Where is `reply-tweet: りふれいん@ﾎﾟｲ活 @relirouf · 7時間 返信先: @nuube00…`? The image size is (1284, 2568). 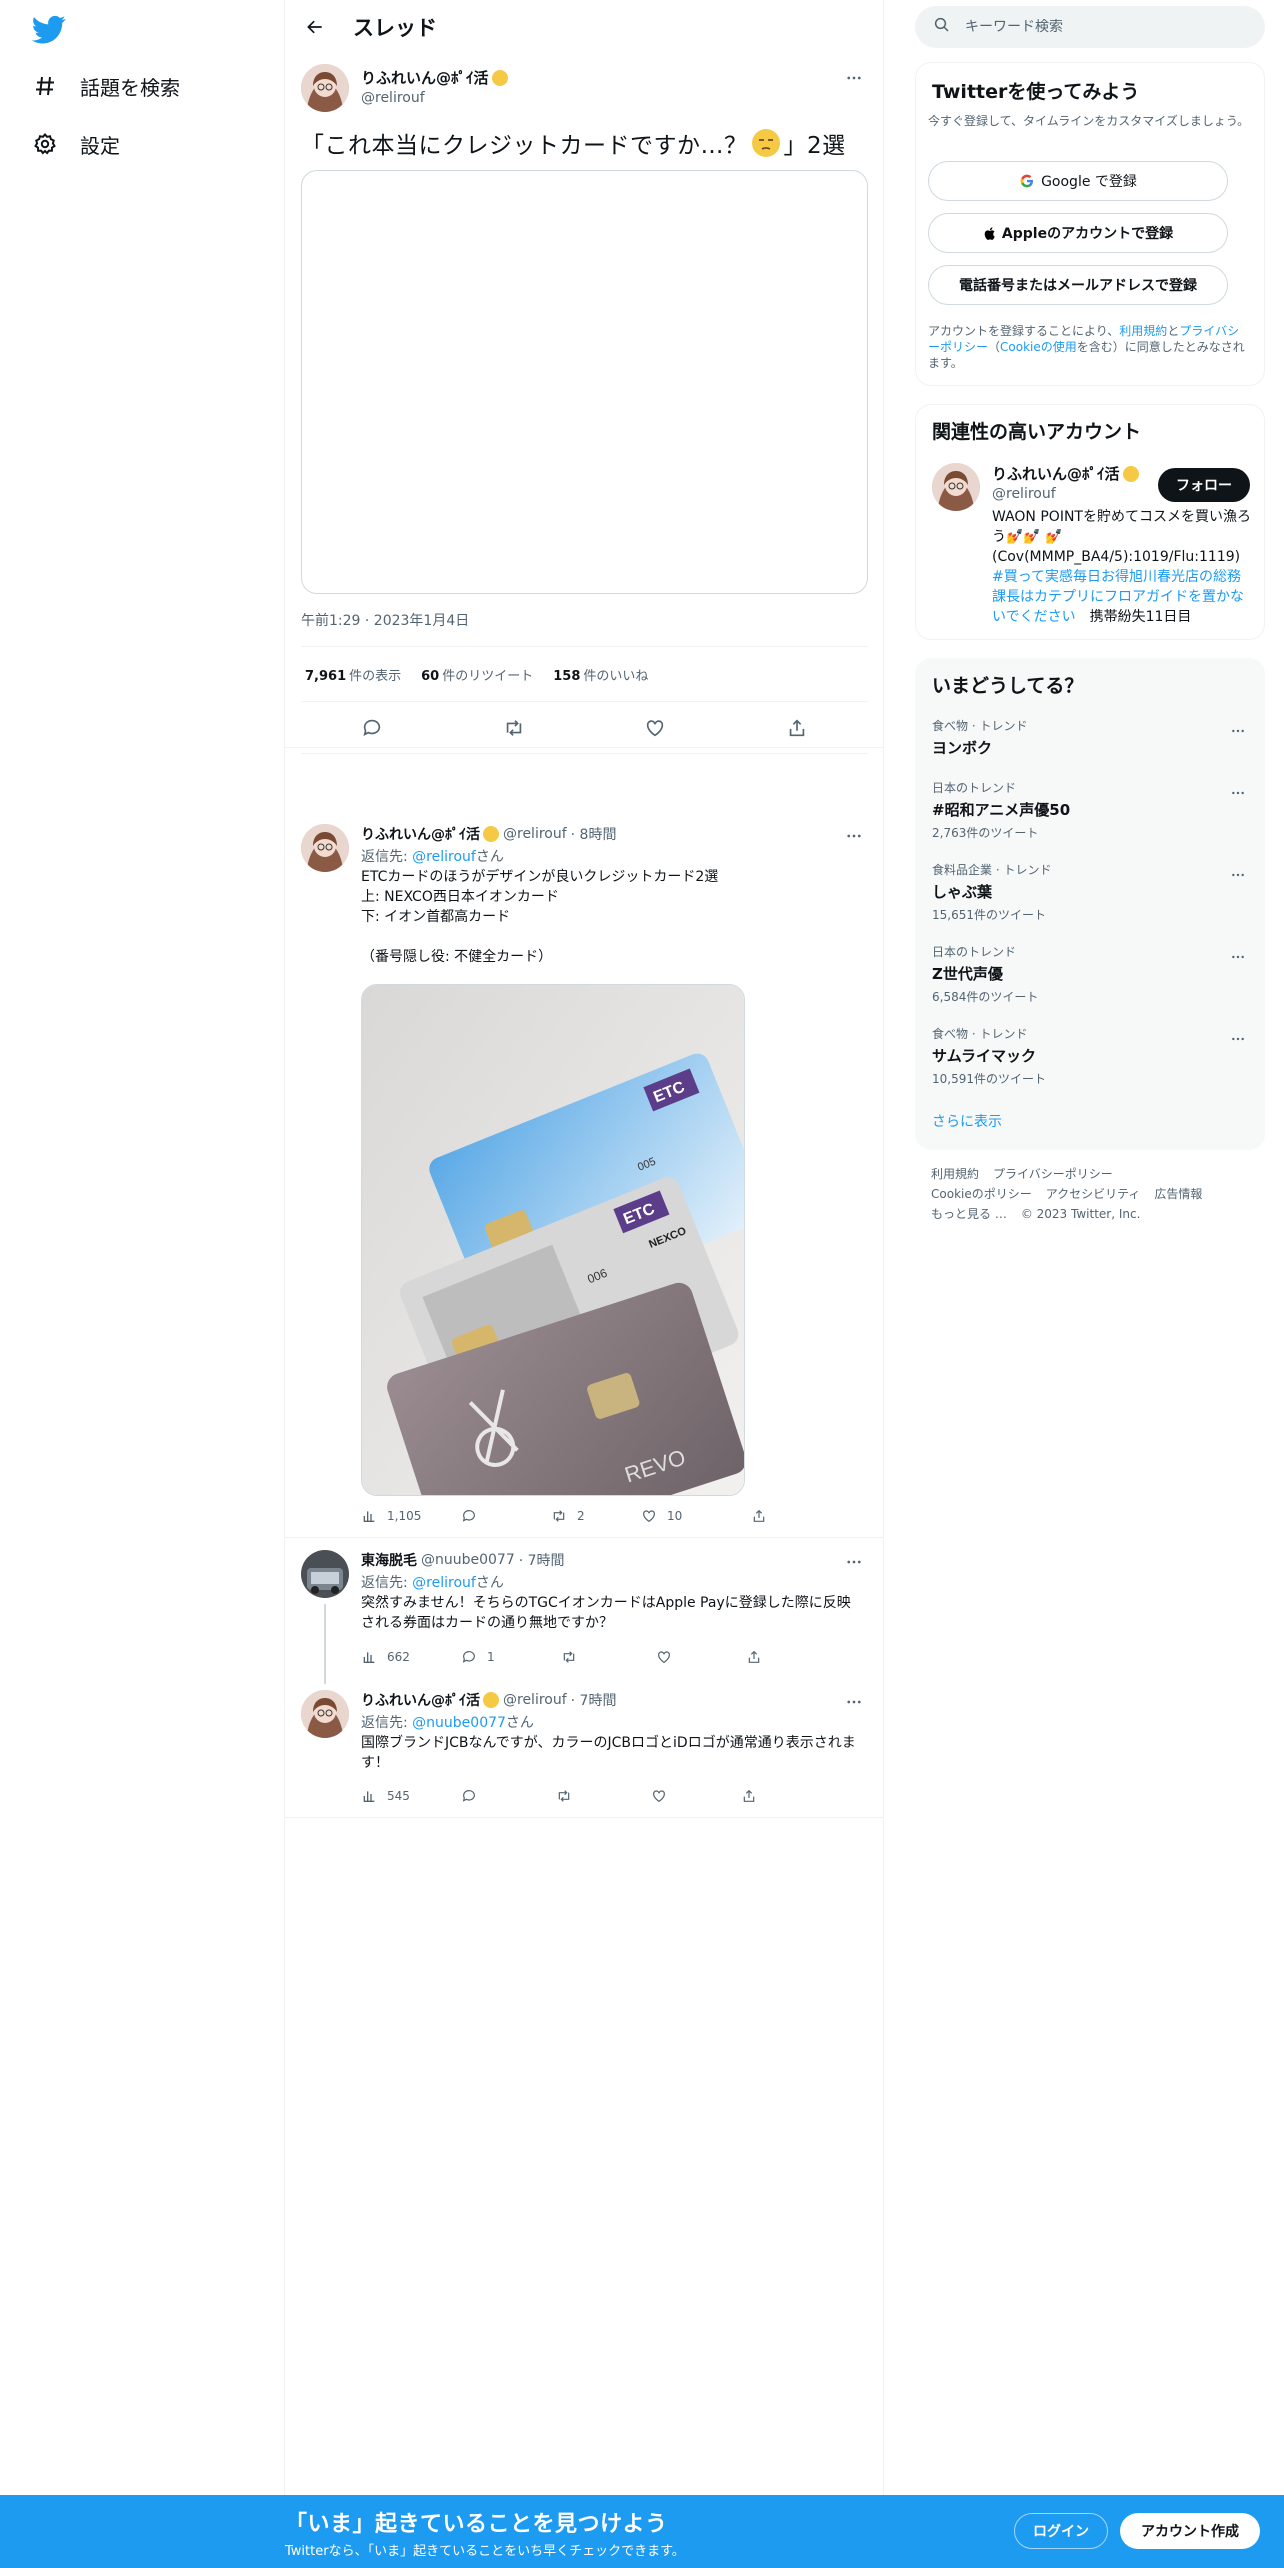 reply-tweet: りふれいん@ﾎﾟｲ活 @relirouf · 7時間 返信先: @nuube00… is located at coordinates (584, 1750).